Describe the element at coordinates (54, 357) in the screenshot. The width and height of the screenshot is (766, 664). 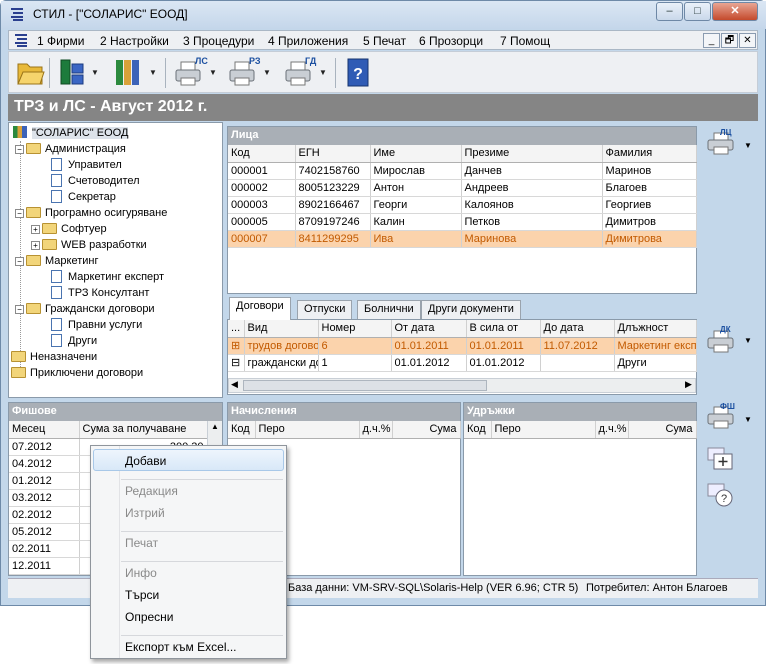
I see `tree-item: Неназначени` at that location.